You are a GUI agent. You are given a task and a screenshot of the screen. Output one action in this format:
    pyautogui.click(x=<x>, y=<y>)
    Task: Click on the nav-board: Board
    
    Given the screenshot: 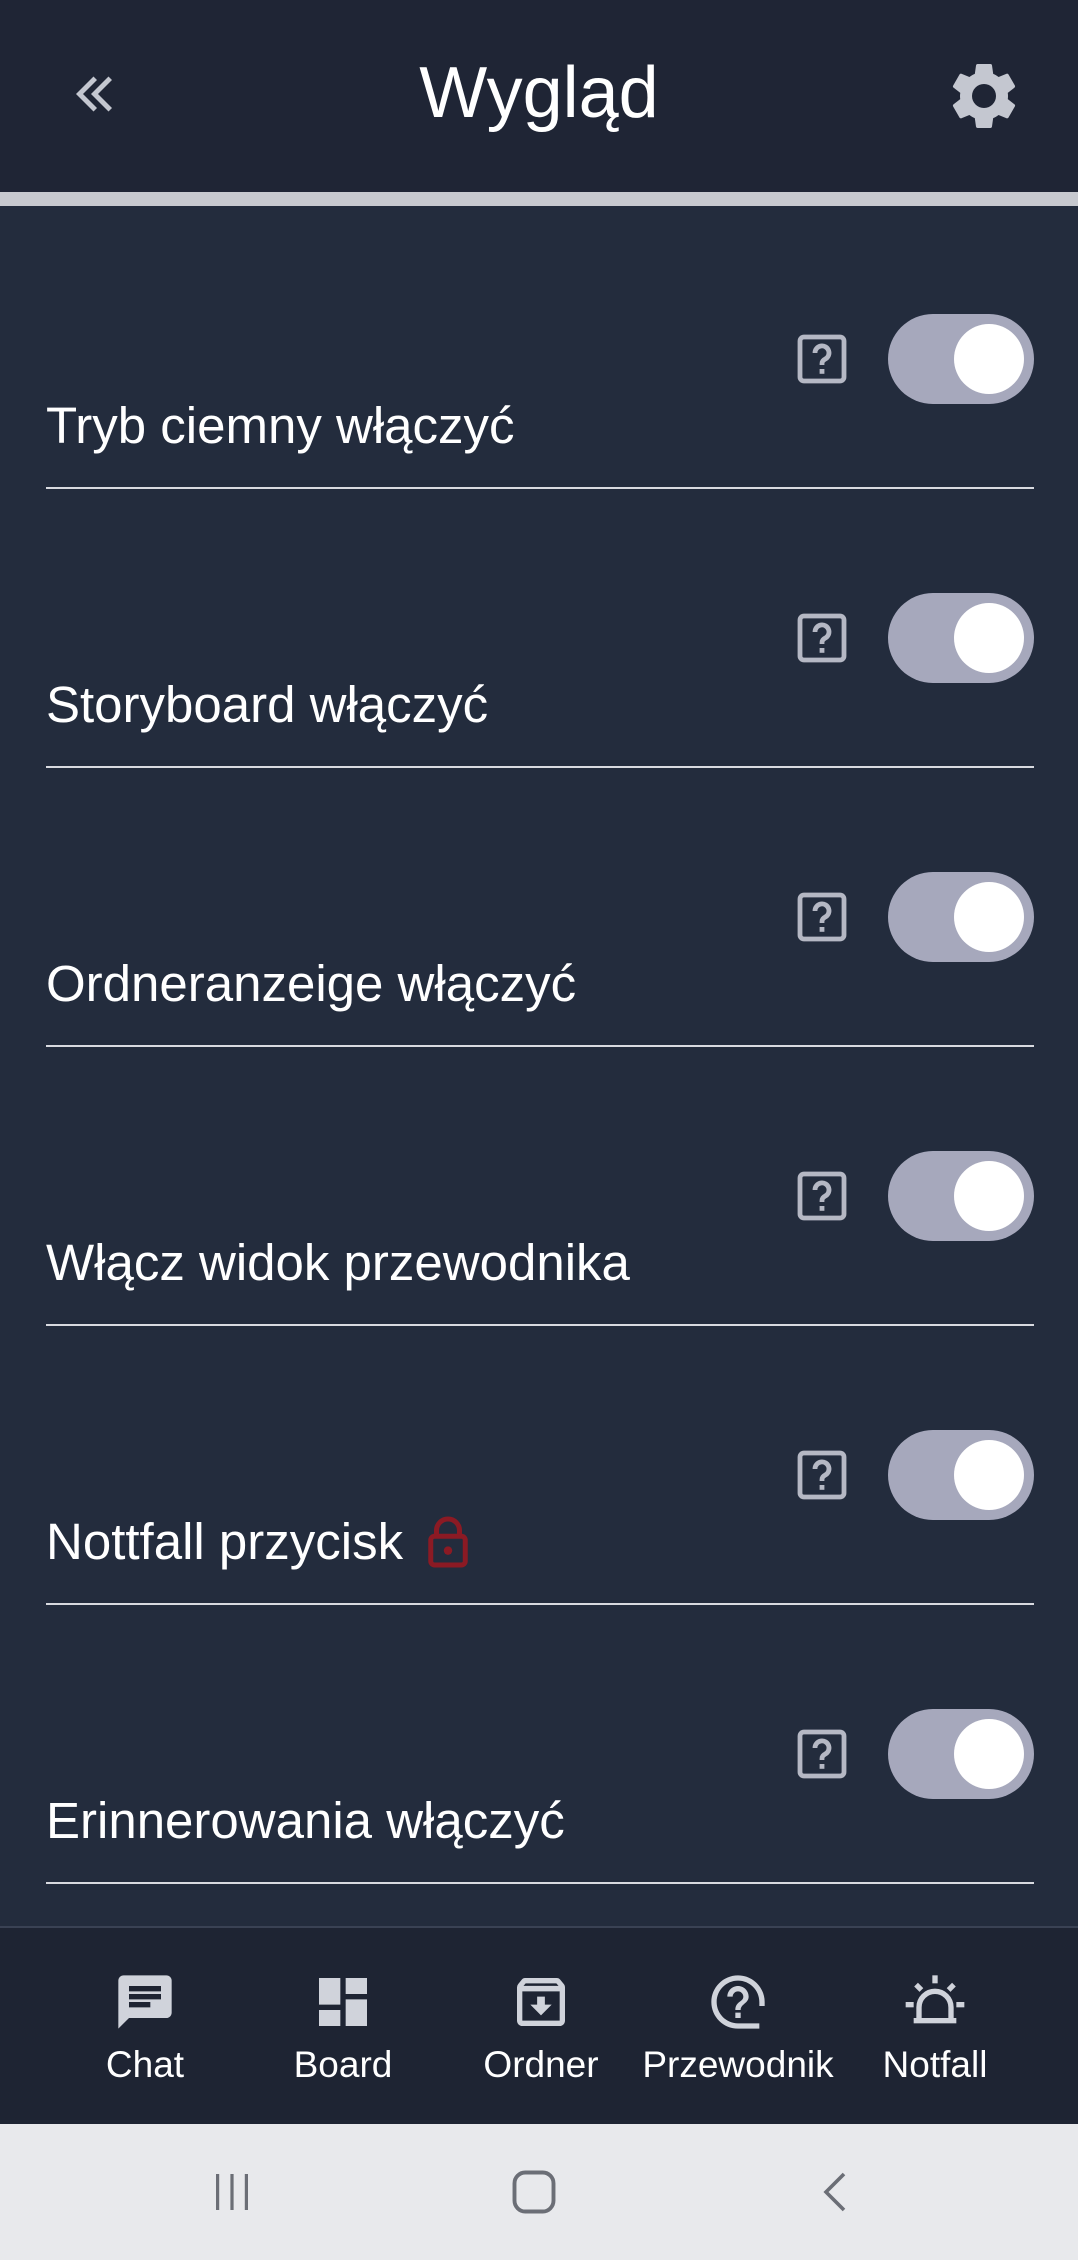 What is the action you would take?
    pyautogui.click(x=343, y=2027)
    